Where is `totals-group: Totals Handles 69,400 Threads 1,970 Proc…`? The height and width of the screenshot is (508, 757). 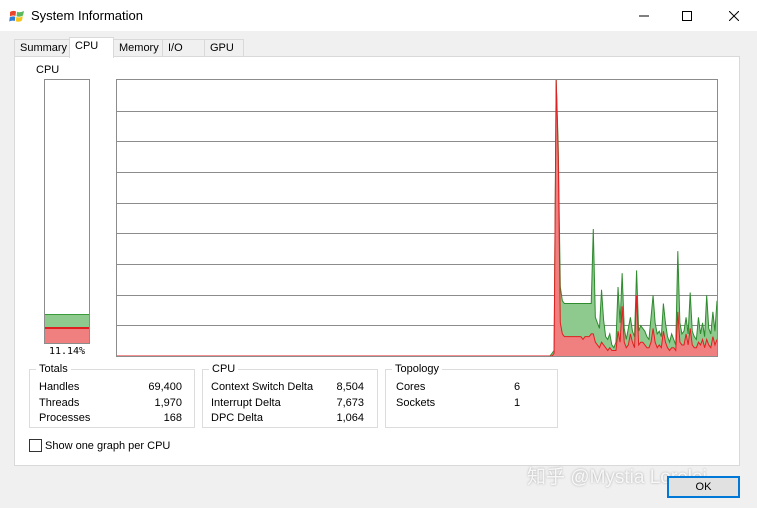 totals-group: Totals Handles 69,400 Threads 1,970 Proc… is located at coordinates (112, 395).